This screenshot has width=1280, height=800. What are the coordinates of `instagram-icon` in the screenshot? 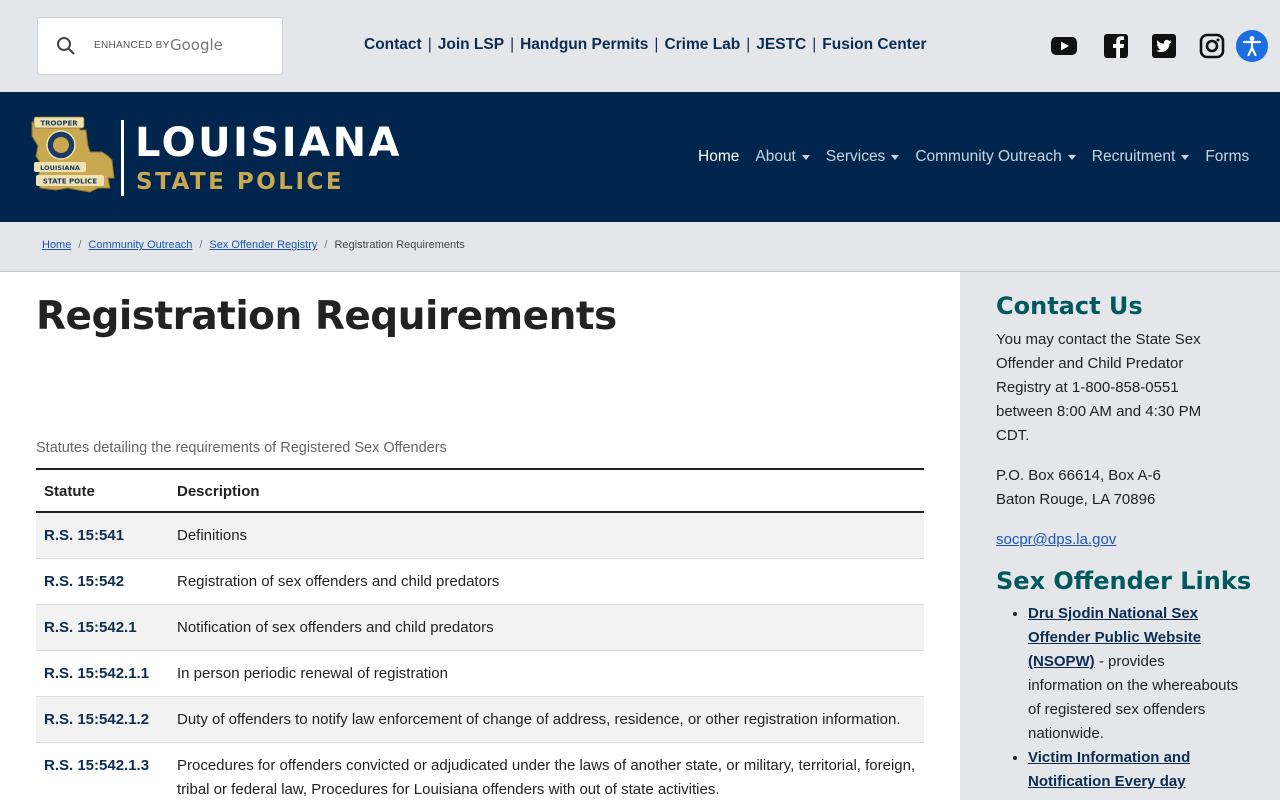 It's located at (1212, 46).